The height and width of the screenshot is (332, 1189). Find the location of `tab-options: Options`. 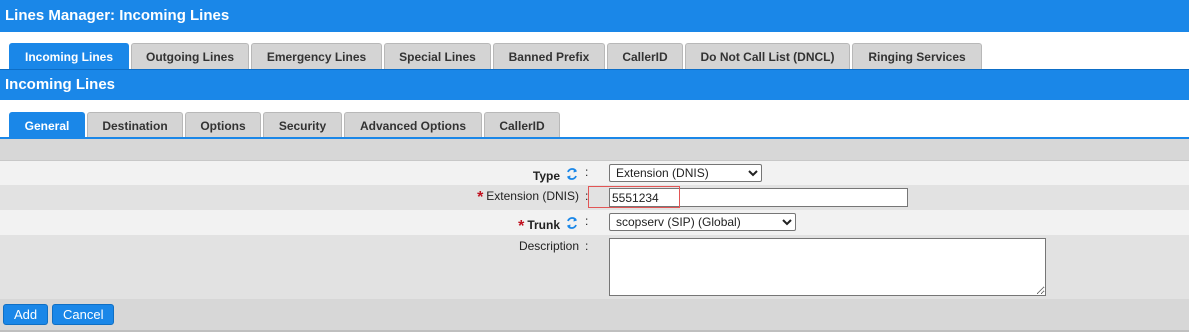

tab-options: Options is located at coordinates (223, 125).